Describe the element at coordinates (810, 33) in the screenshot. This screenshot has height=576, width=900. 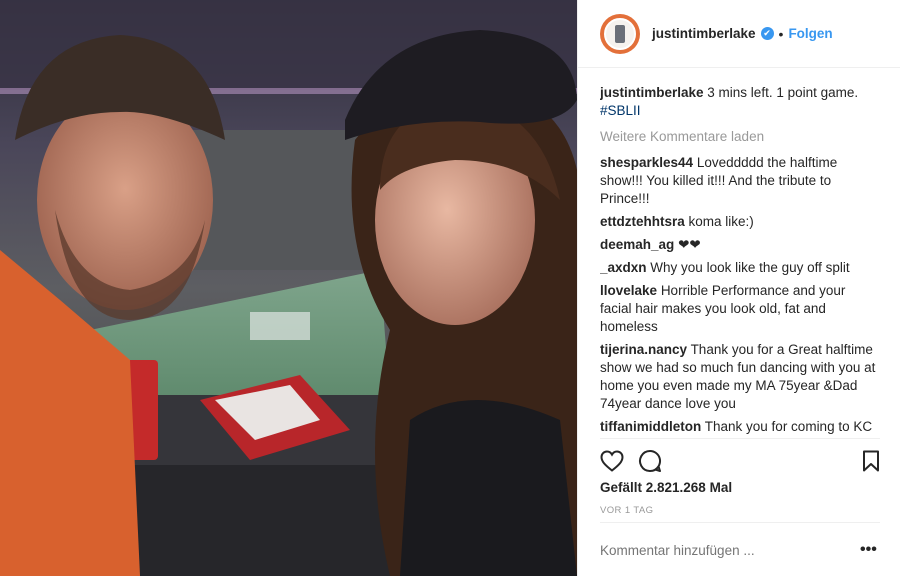
I see `follow-button: Folgen` at that location.